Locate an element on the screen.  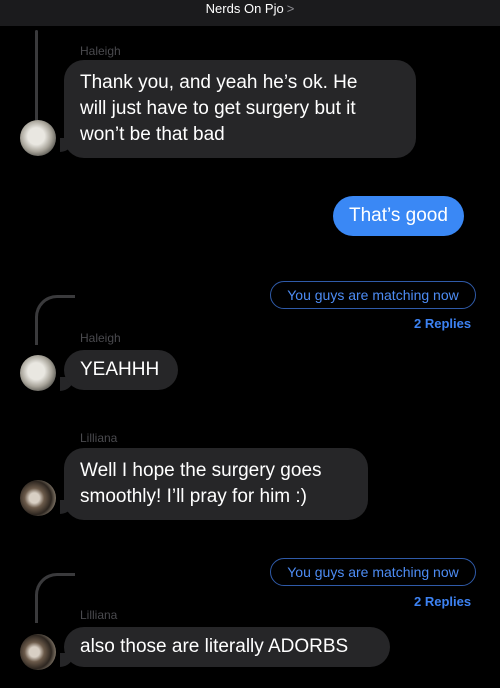
message-line: smoothly! I’ll pray for him :) is located at coordinates (193, 496).